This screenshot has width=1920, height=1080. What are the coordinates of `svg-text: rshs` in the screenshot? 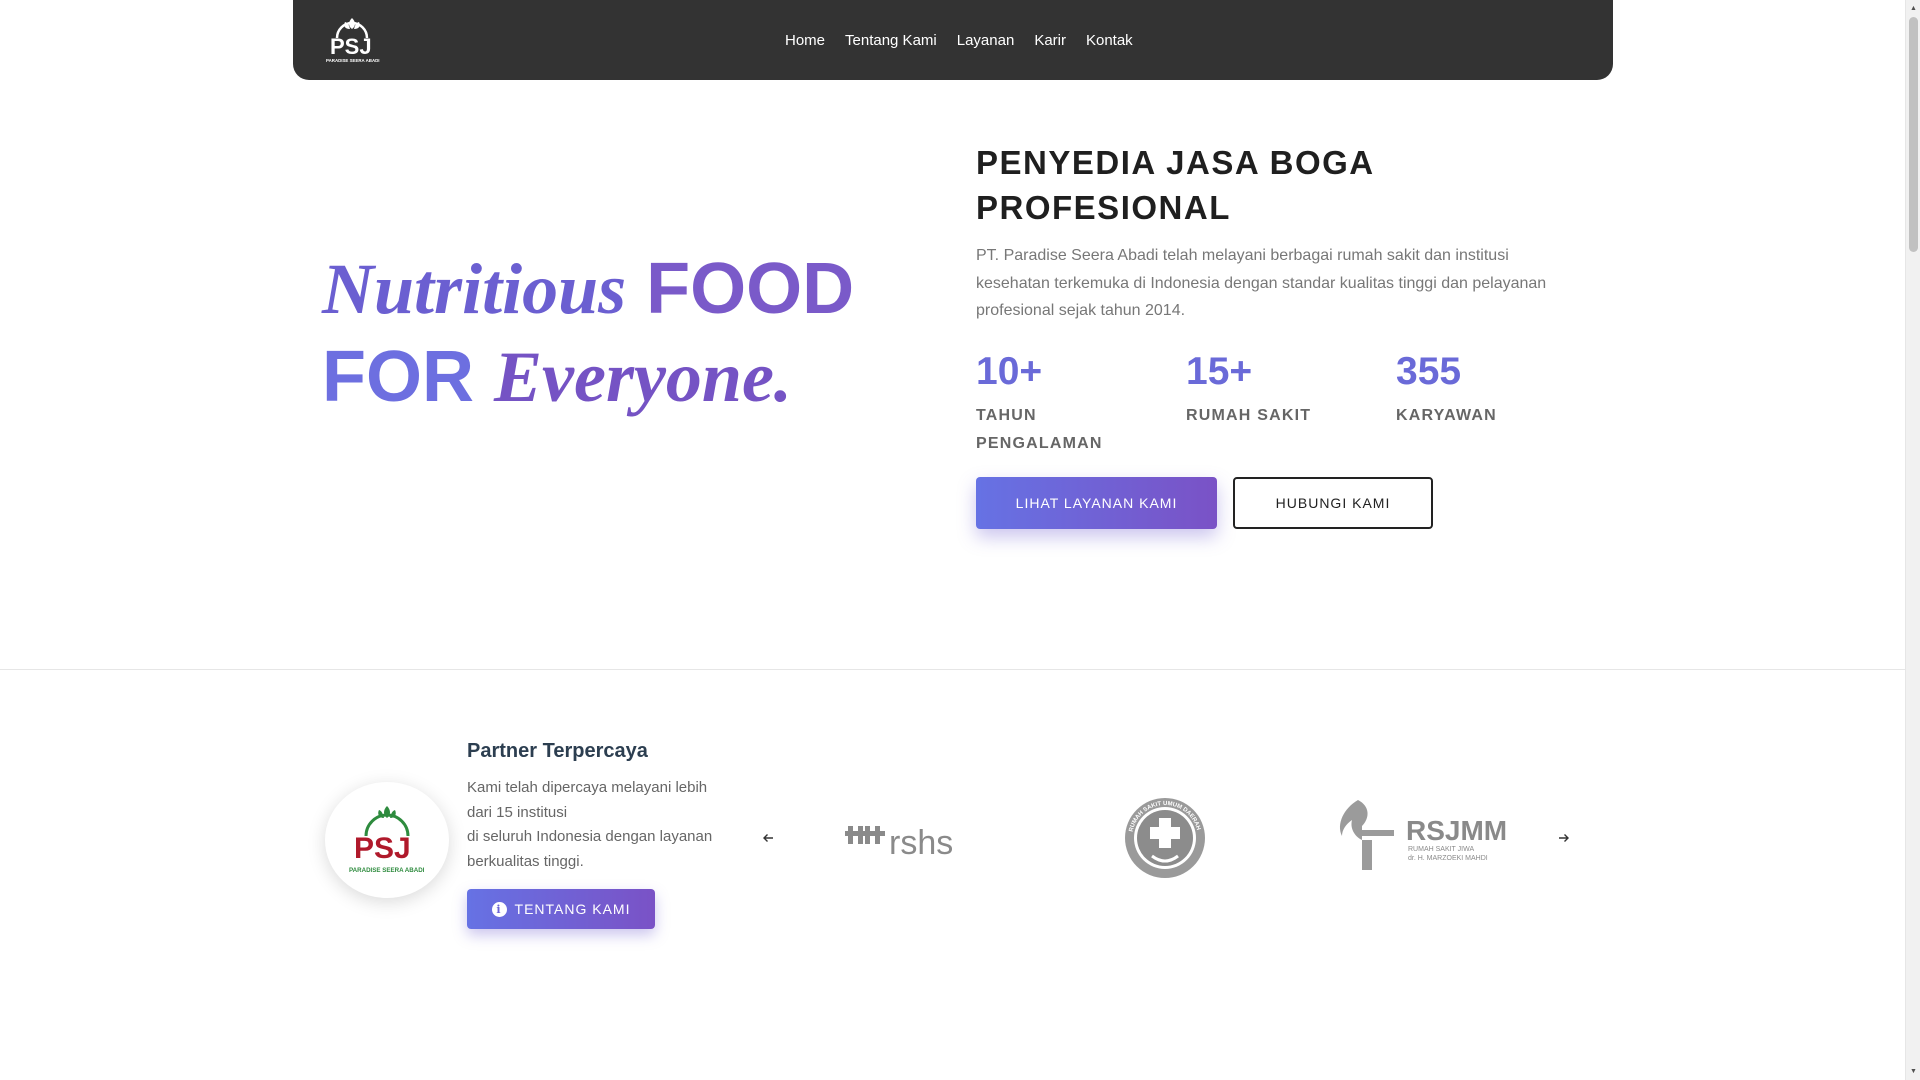 It's located at (921, 843).